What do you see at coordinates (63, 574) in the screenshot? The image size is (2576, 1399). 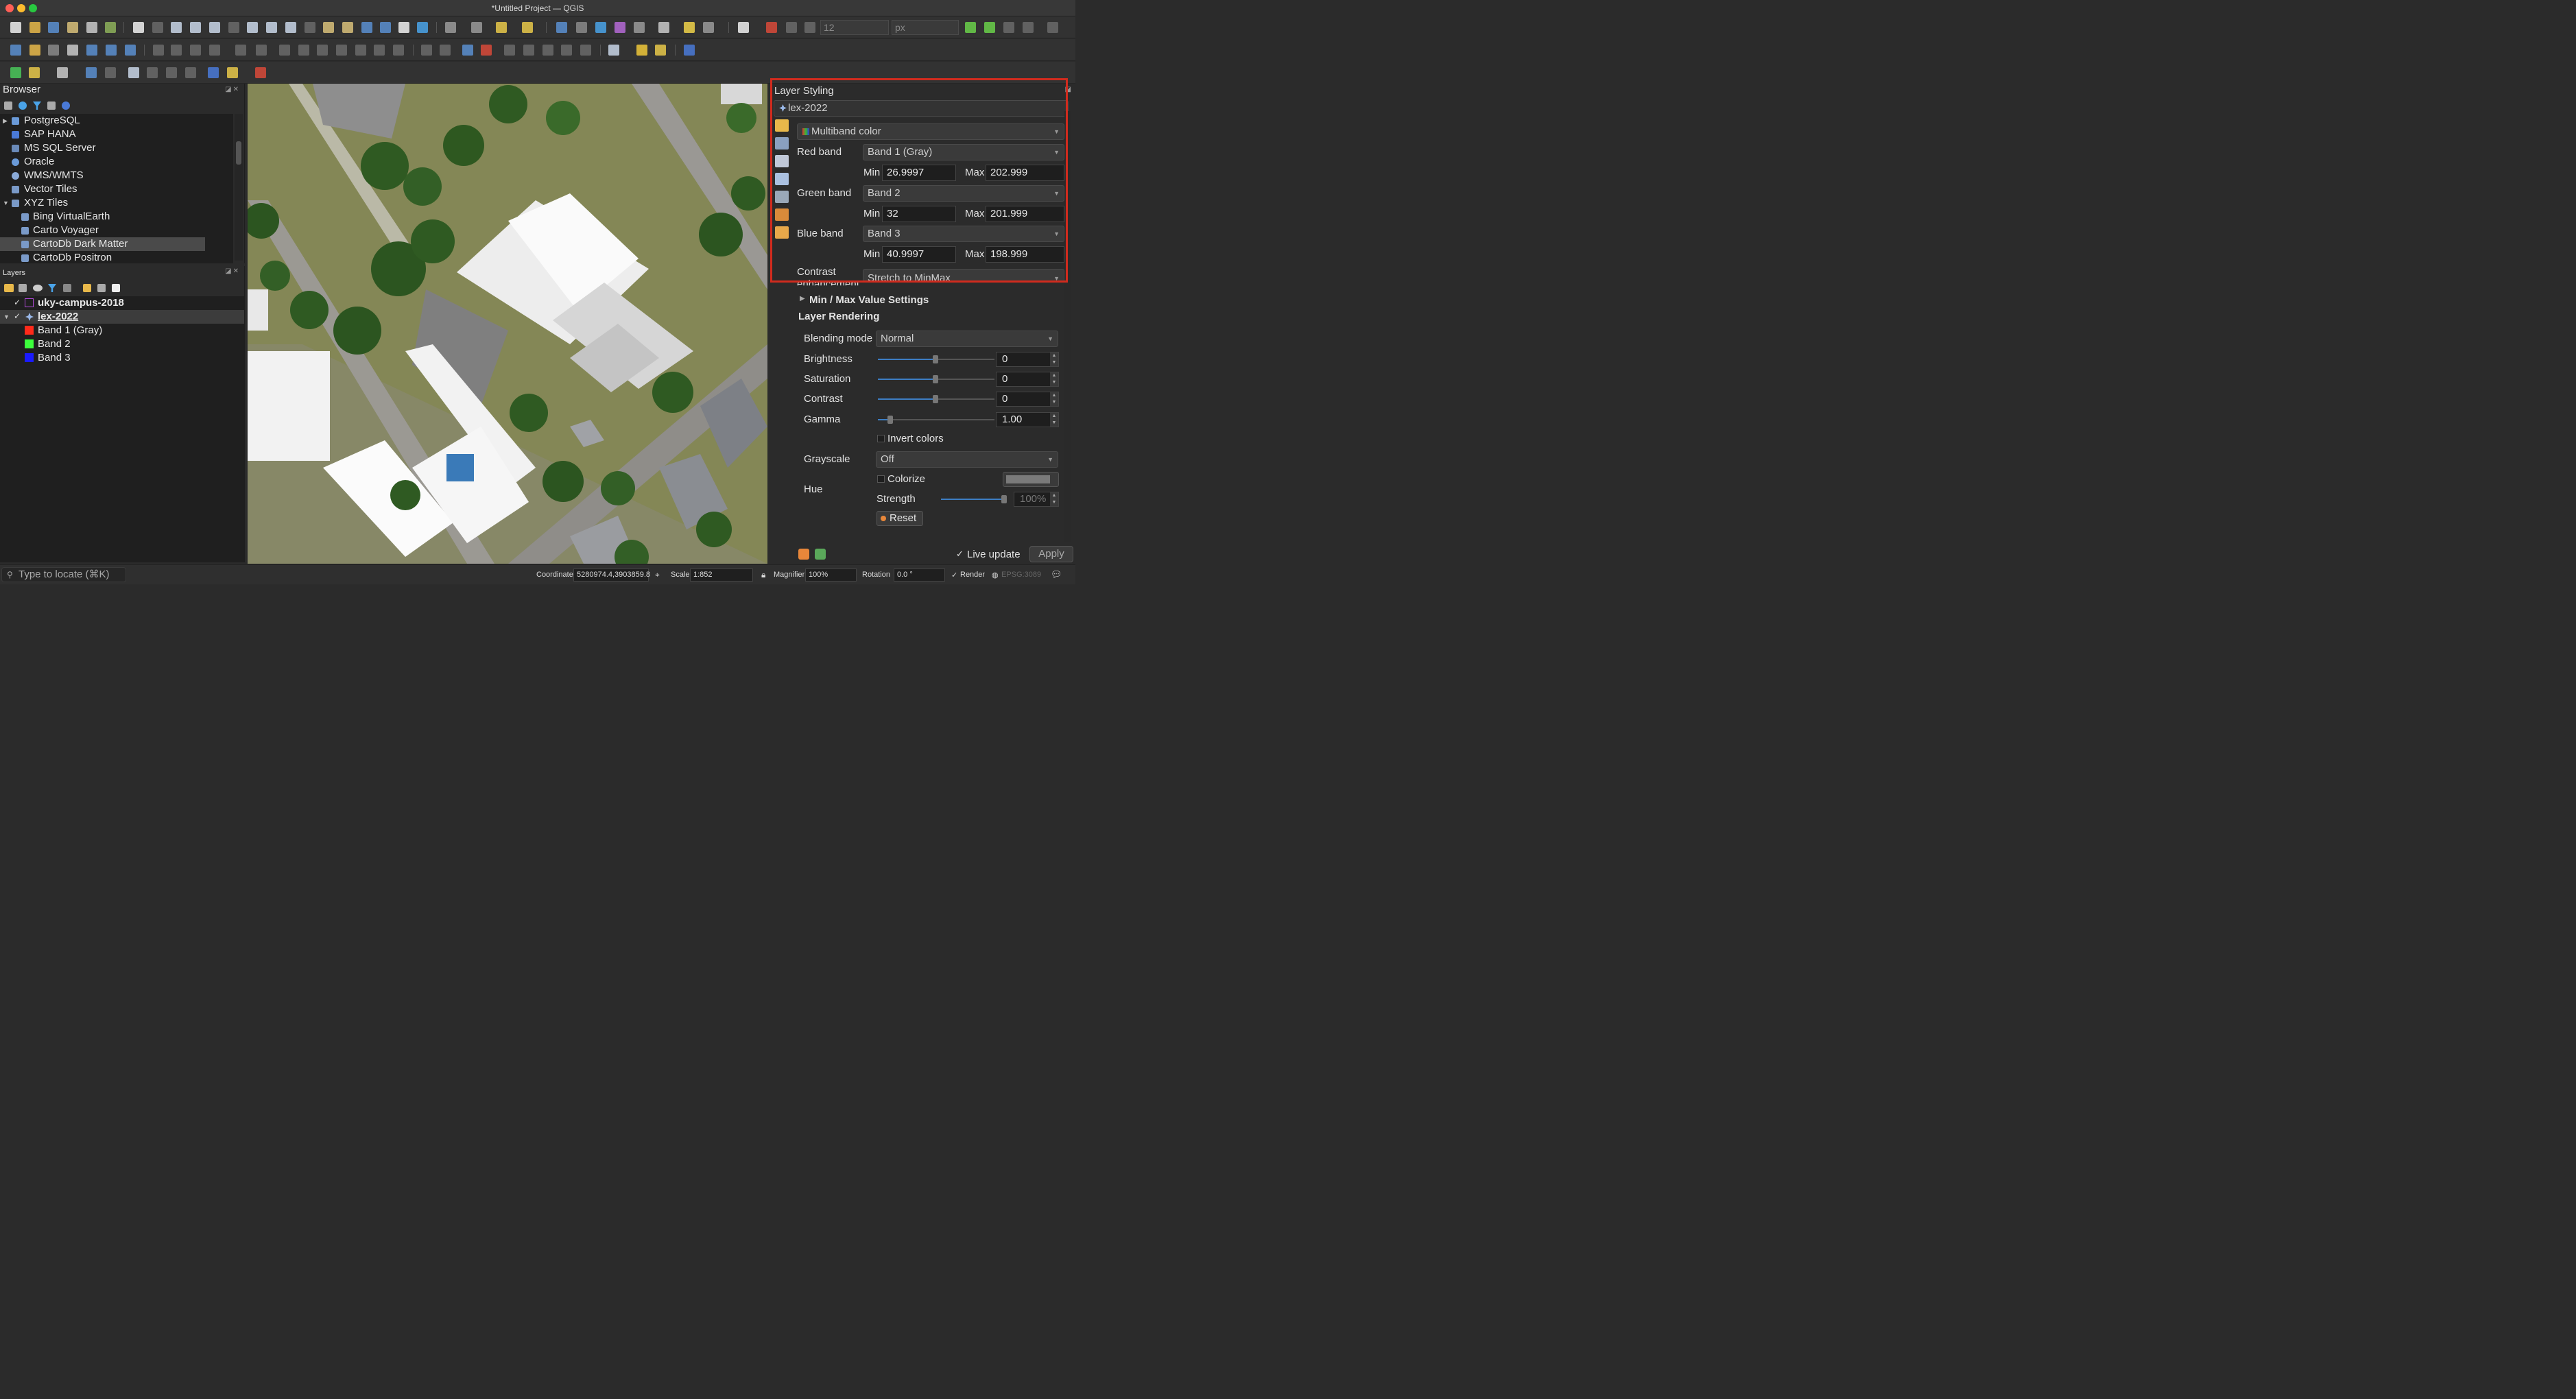 I see `locator-search-input: ⚲ Type to locate (⌘K)` at bounding box center [63, 574].